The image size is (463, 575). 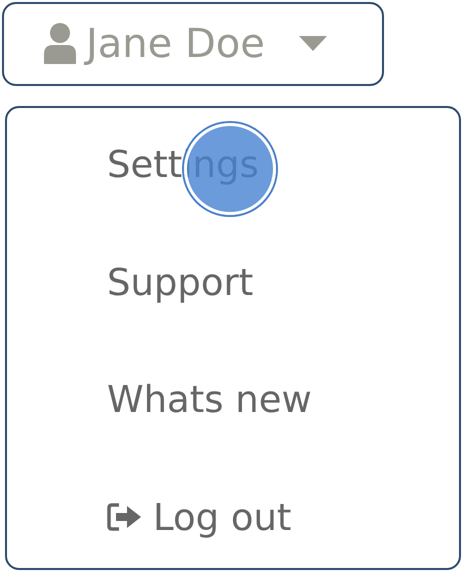 I want to click on caret-icon, so click(x=312, y=44).